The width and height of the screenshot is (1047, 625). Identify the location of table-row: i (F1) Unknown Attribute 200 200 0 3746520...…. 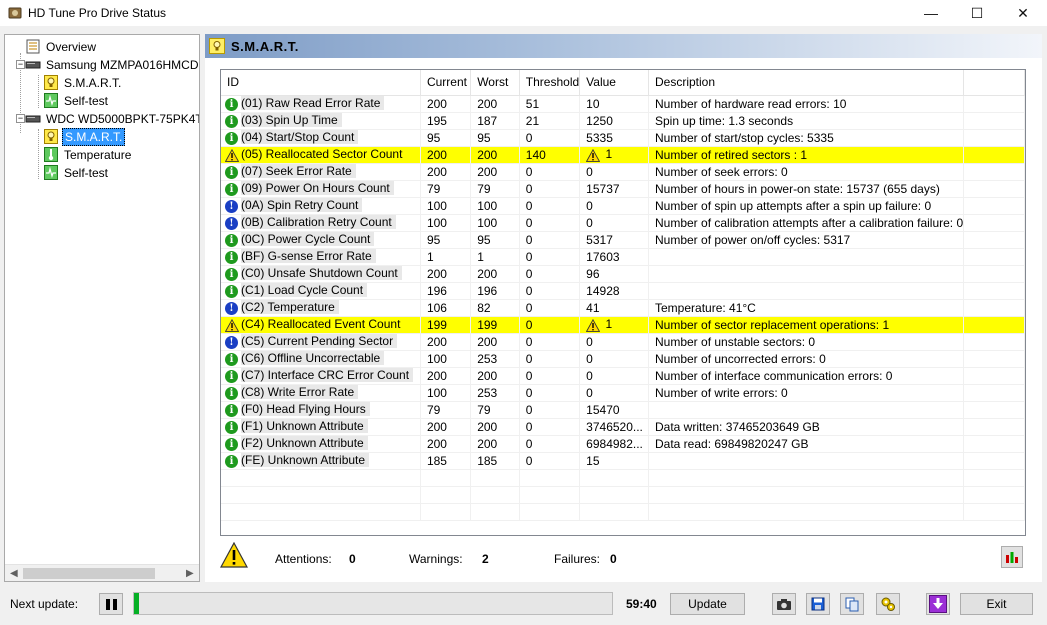
(623, 427).